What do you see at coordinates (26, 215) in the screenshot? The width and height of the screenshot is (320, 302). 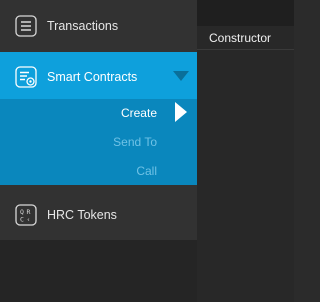 I see `qrc-tokens-icon: Q R C ‹` at bounding box center [26, 215].